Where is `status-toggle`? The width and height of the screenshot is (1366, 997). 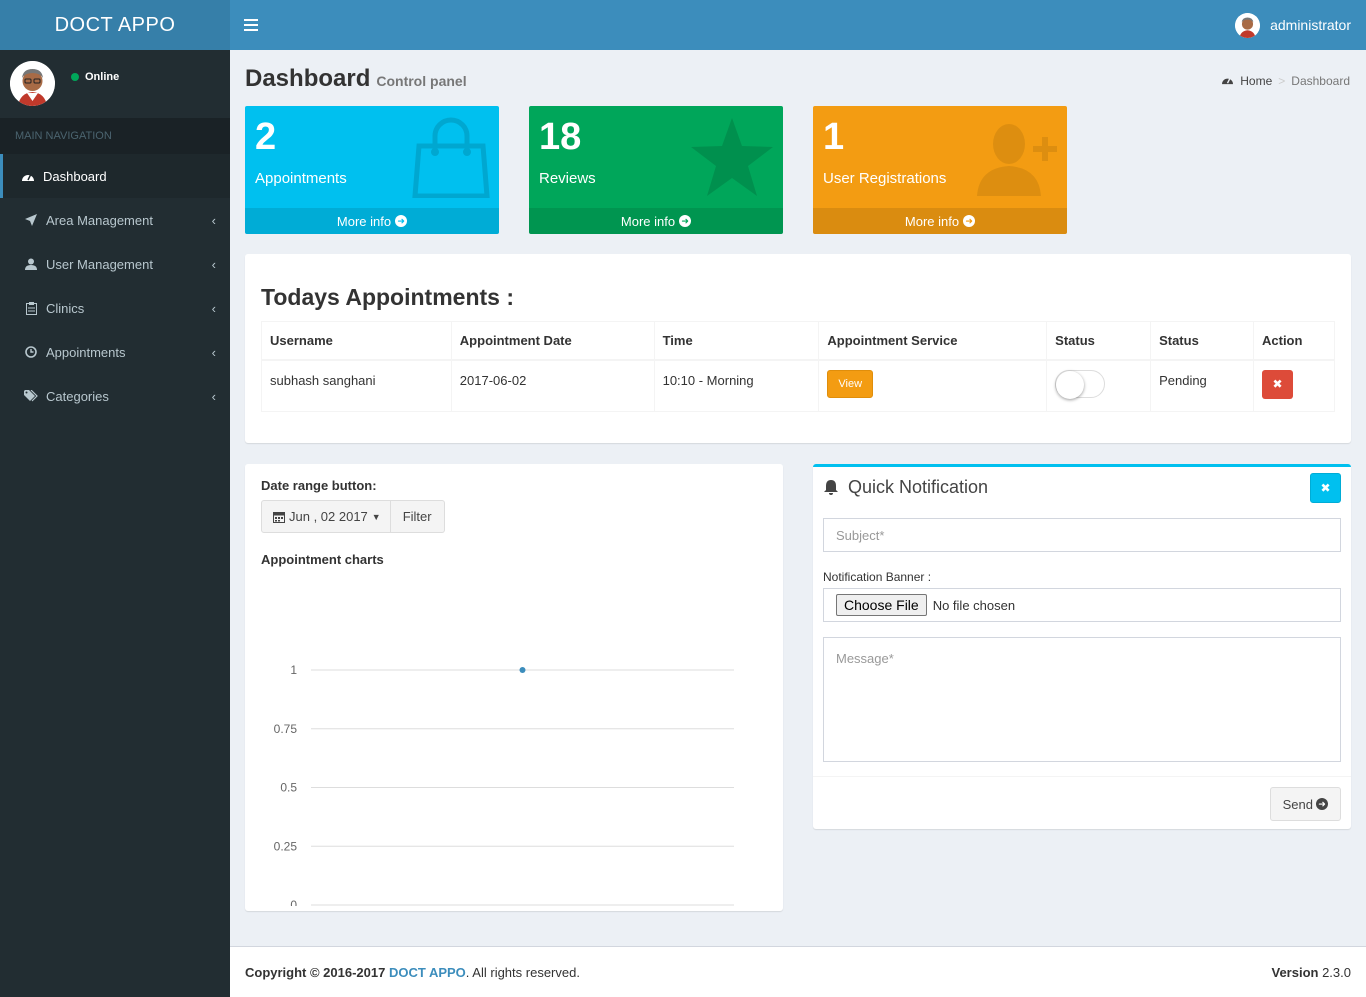 status-toggle is located at coordinates (1080, 384).